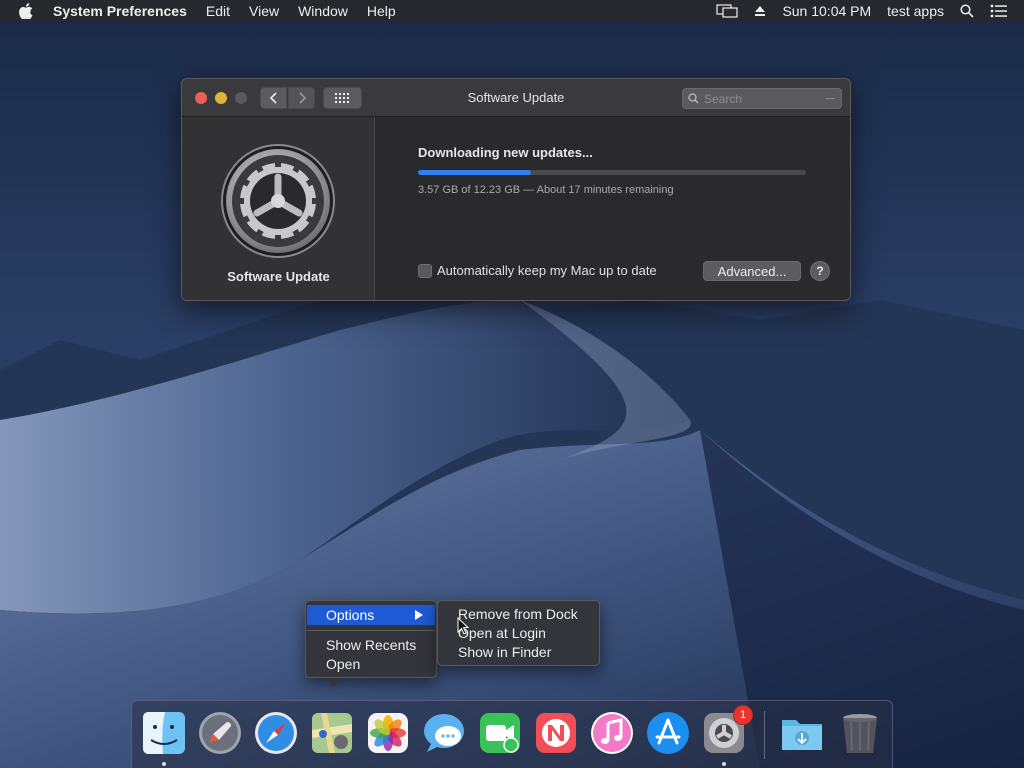 This screenshot has width=1024, height=768. I want to click on launchpad-icon, so click(220, 733).